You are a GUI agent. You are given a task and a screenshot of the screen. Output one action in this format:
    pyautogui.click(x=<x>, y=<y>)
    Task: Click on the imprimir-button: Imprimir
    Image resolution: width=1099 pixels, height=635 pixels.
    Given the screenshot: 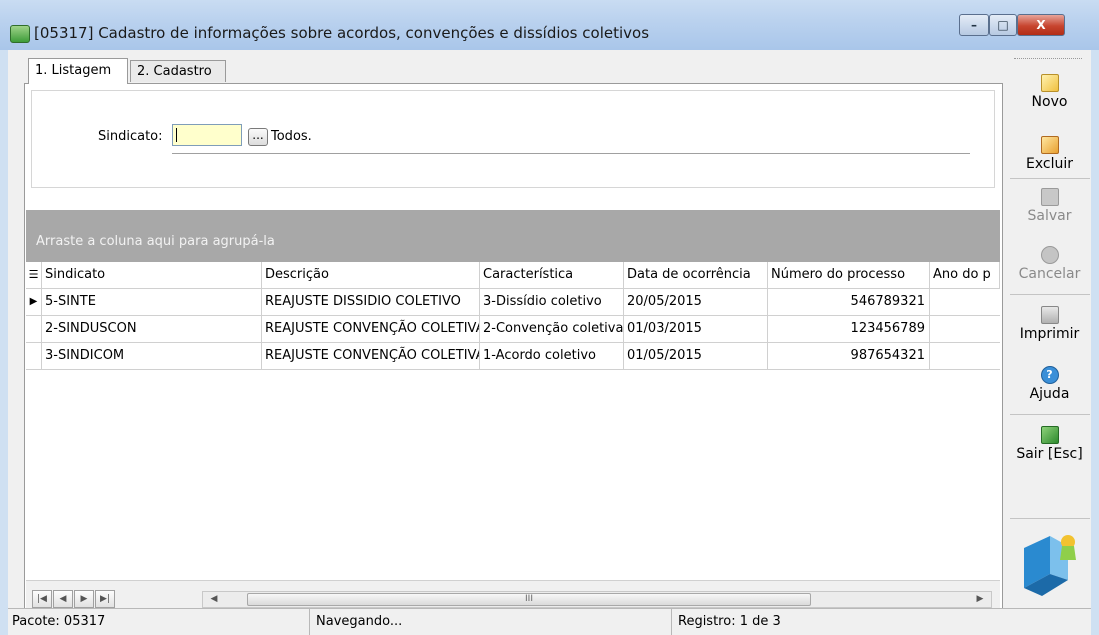 What is the action you would take?
    pyautogui.click(x=1049, y=324)
    